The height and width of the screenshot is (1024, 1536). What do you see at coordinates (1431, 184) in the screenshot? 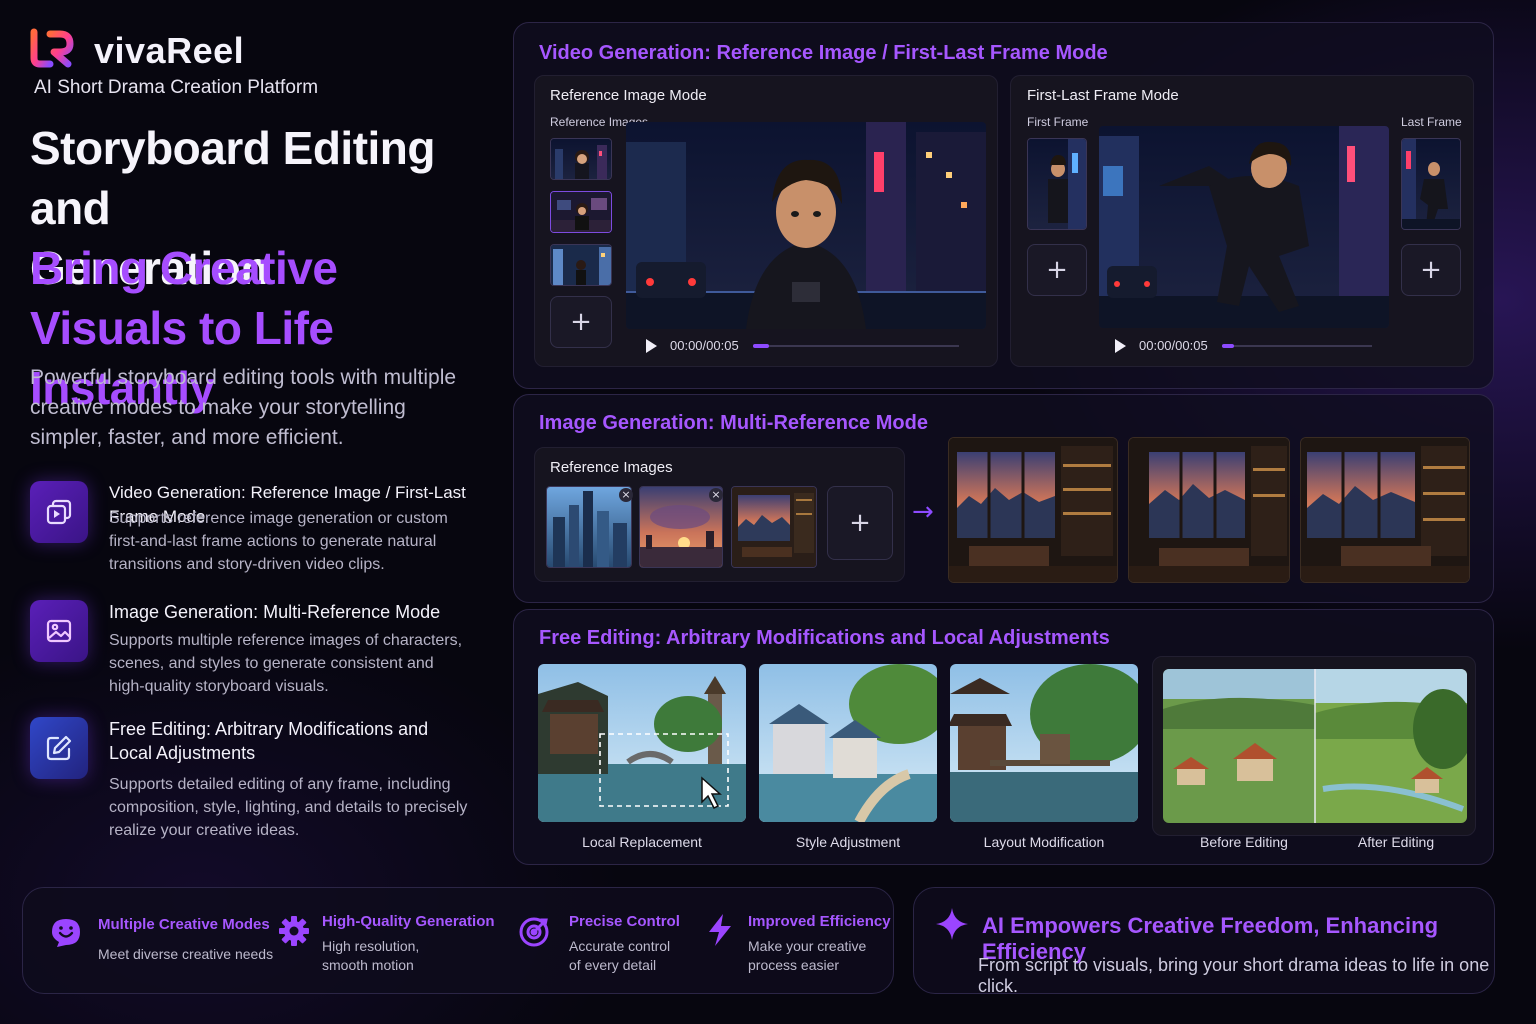
I see `last-frame-thumbnail` at bounding box center [1431, 184].